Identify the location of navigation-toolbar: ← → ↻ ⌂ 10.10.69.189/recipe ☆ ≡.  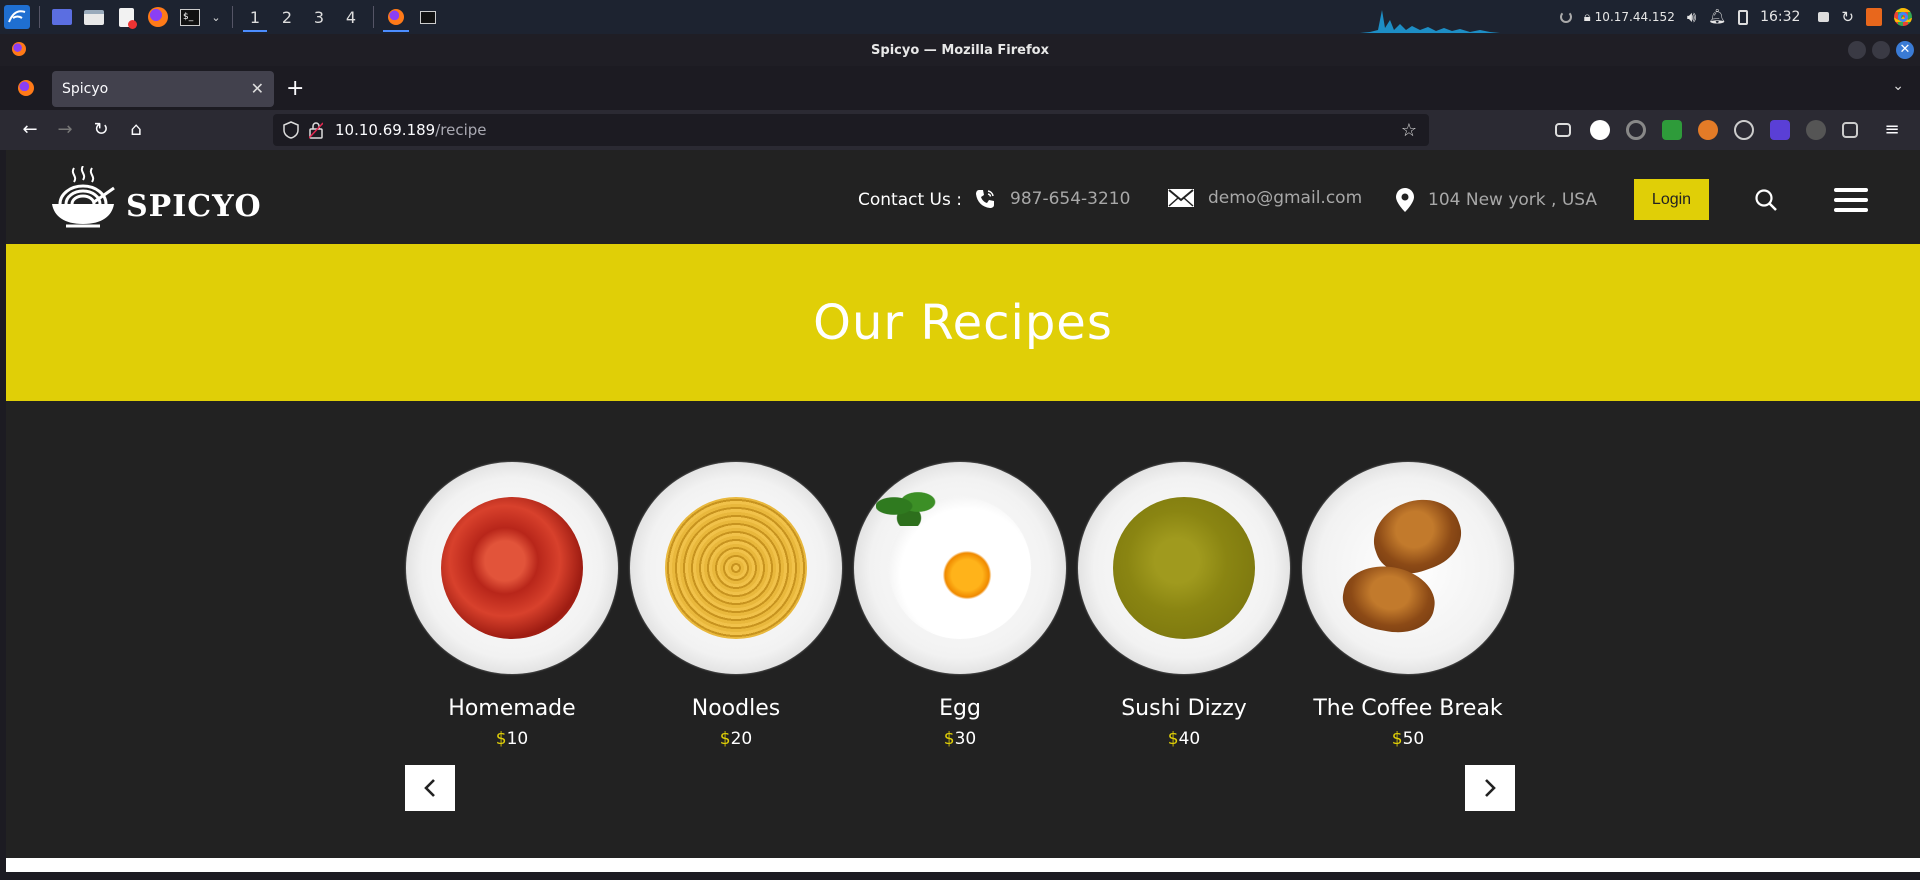
(960, 130).